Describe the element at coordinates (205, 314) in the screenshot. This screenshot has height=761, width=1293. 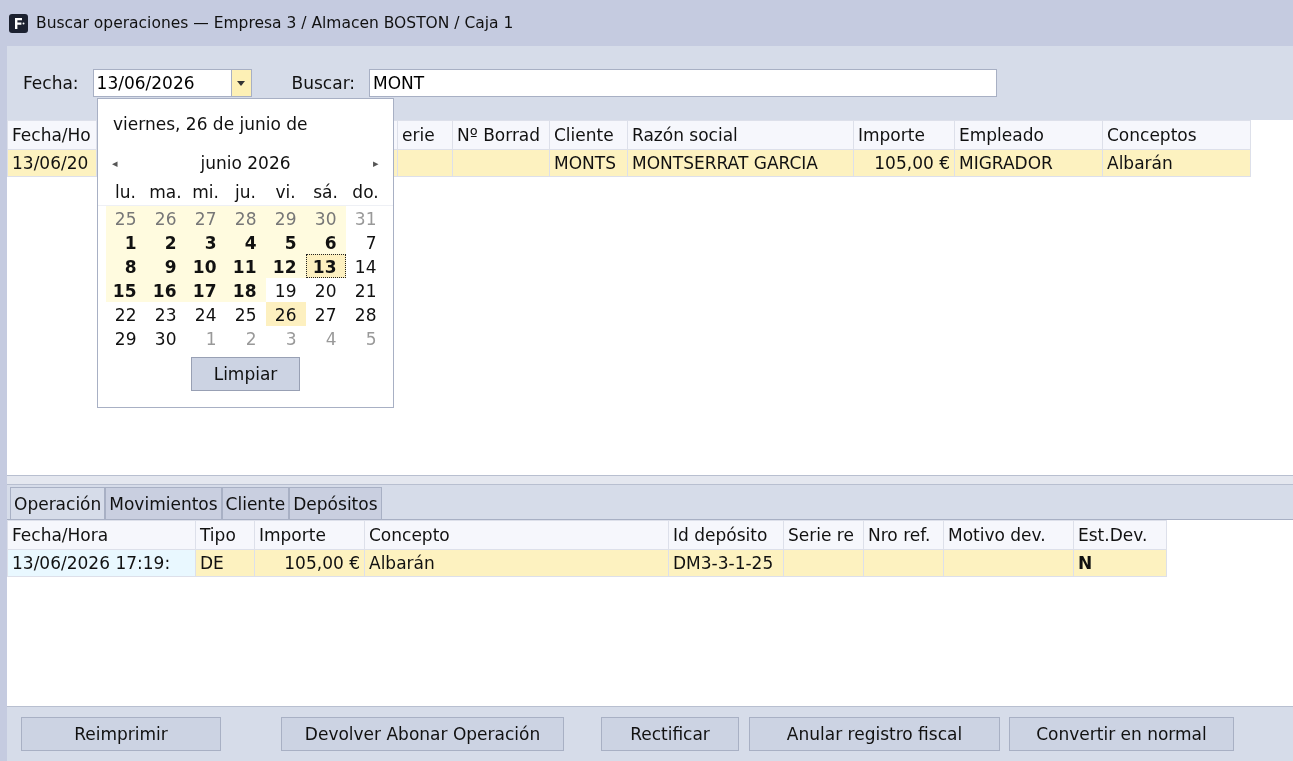
I see `calendar-day: 24` at that location.